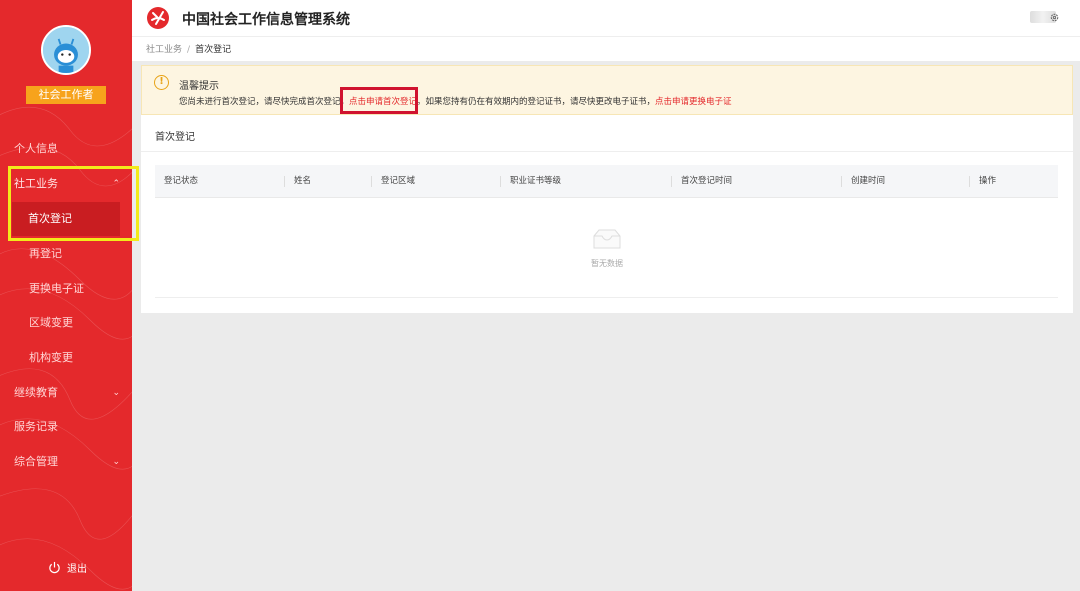  I want to click on logout-label: 退出, so click(77, 569).